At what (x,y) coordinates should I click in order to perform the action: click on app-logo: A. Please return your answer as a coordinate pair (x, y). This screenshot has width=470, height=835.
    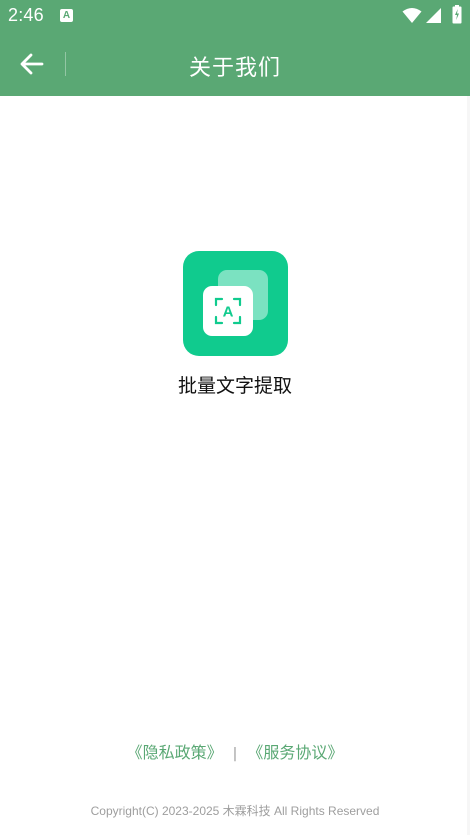
    Looking at the image, I should click on (235, 303).